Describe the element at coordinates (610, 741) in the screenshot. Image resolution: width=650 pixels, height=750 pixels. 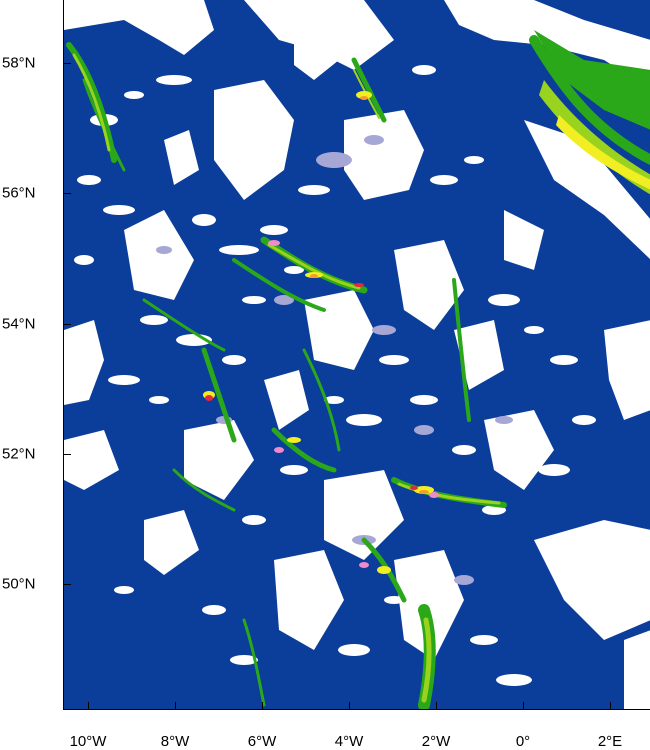
I see `lon-label-2e: 2°E` at that location.